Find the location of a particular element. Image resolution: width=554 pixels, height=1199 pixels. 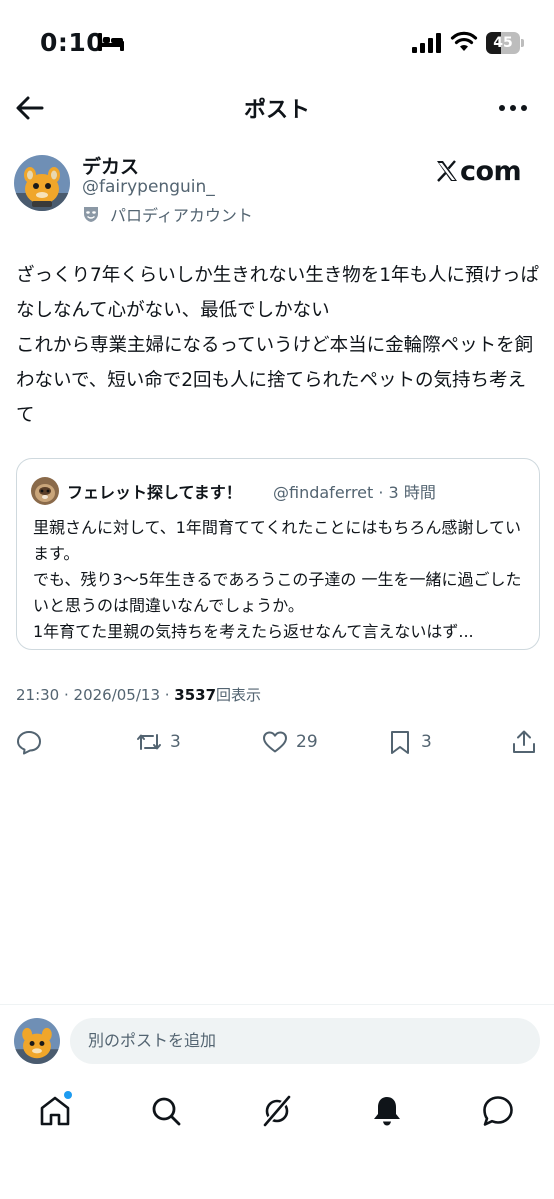

battery-indicator: 45 is located at coordinates (505, 43).